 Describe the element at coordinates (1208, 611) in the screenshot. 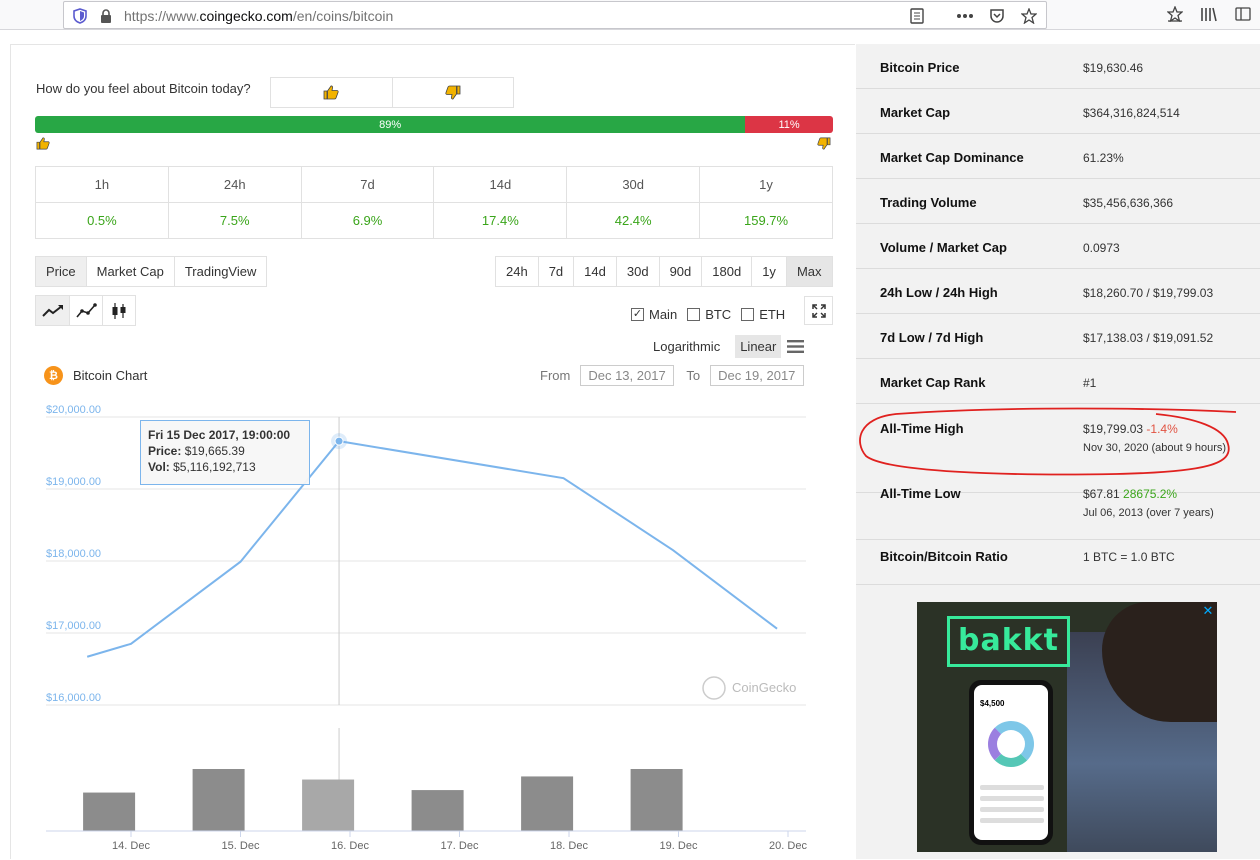

I see `ad-close-button: ✕` at that location.